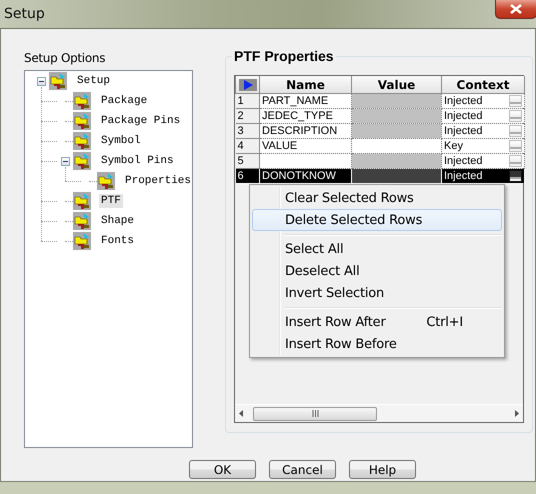  Describe the element at coordinates (377, 271) in the screenshot. I see `menu-item: Deselect All` at that location.